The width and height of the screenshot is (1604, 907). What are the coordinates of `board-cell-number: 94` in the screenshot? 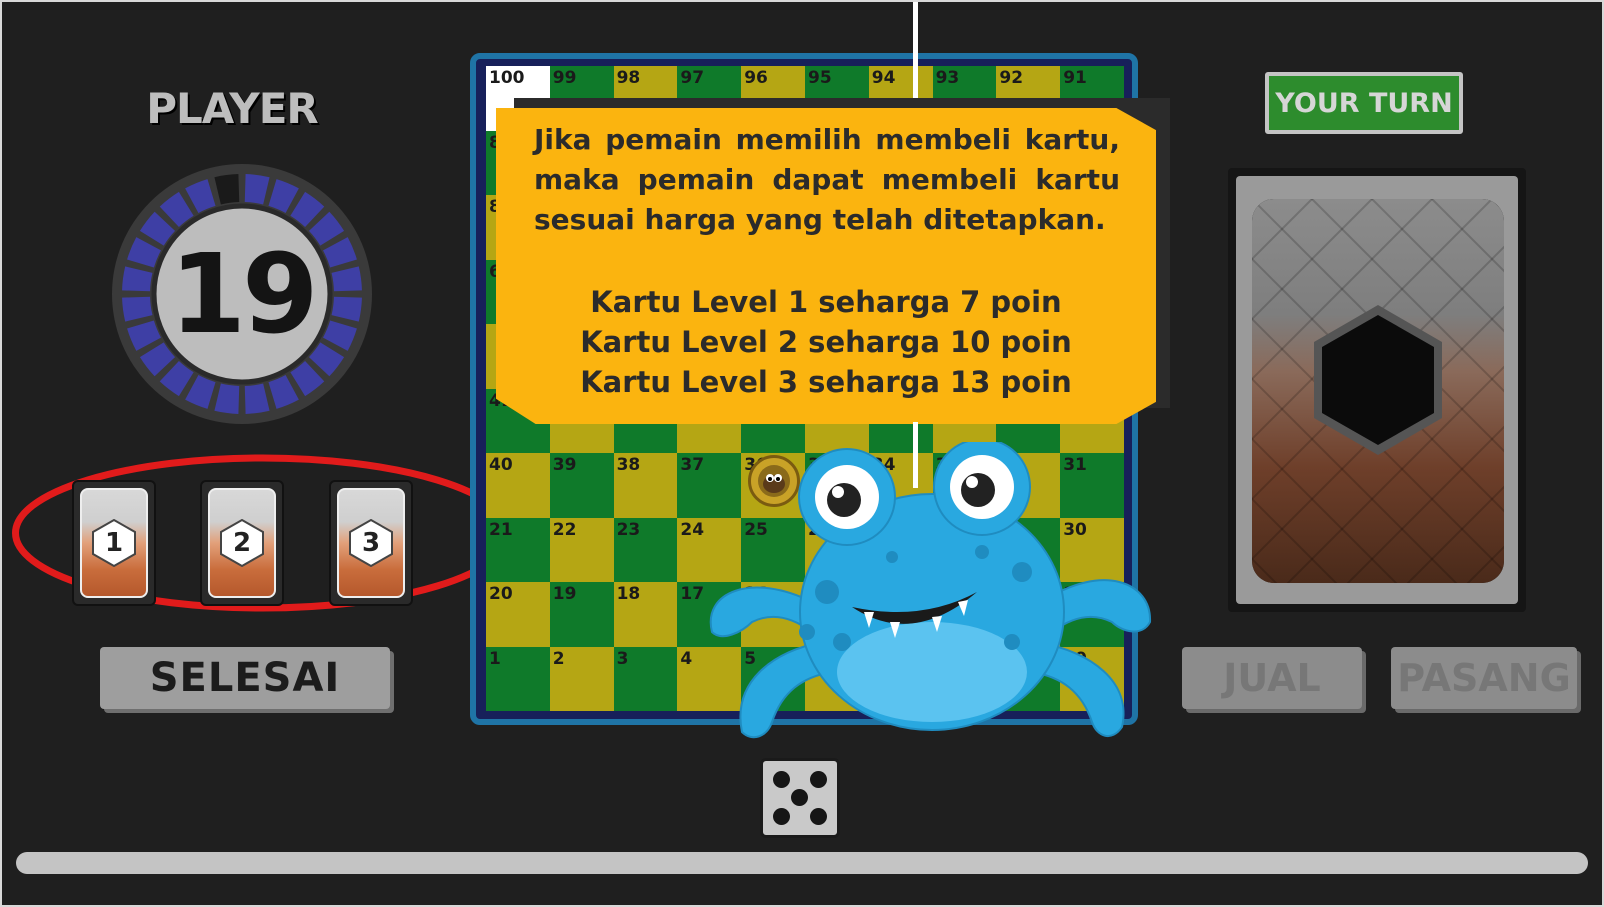 It's located at (883, 78).